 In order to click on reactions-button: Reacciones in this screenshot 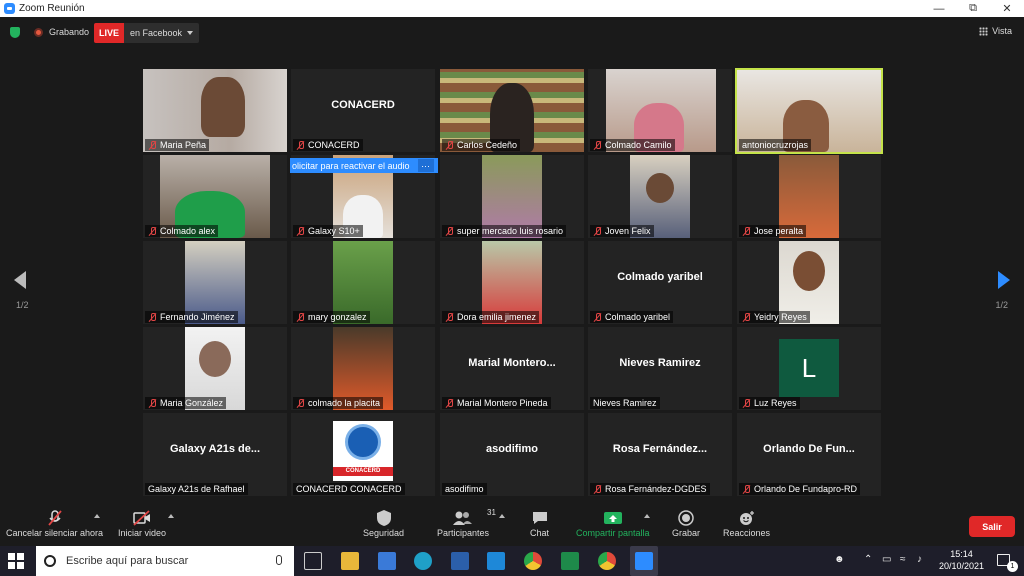, I will do `click(746, 523)`.